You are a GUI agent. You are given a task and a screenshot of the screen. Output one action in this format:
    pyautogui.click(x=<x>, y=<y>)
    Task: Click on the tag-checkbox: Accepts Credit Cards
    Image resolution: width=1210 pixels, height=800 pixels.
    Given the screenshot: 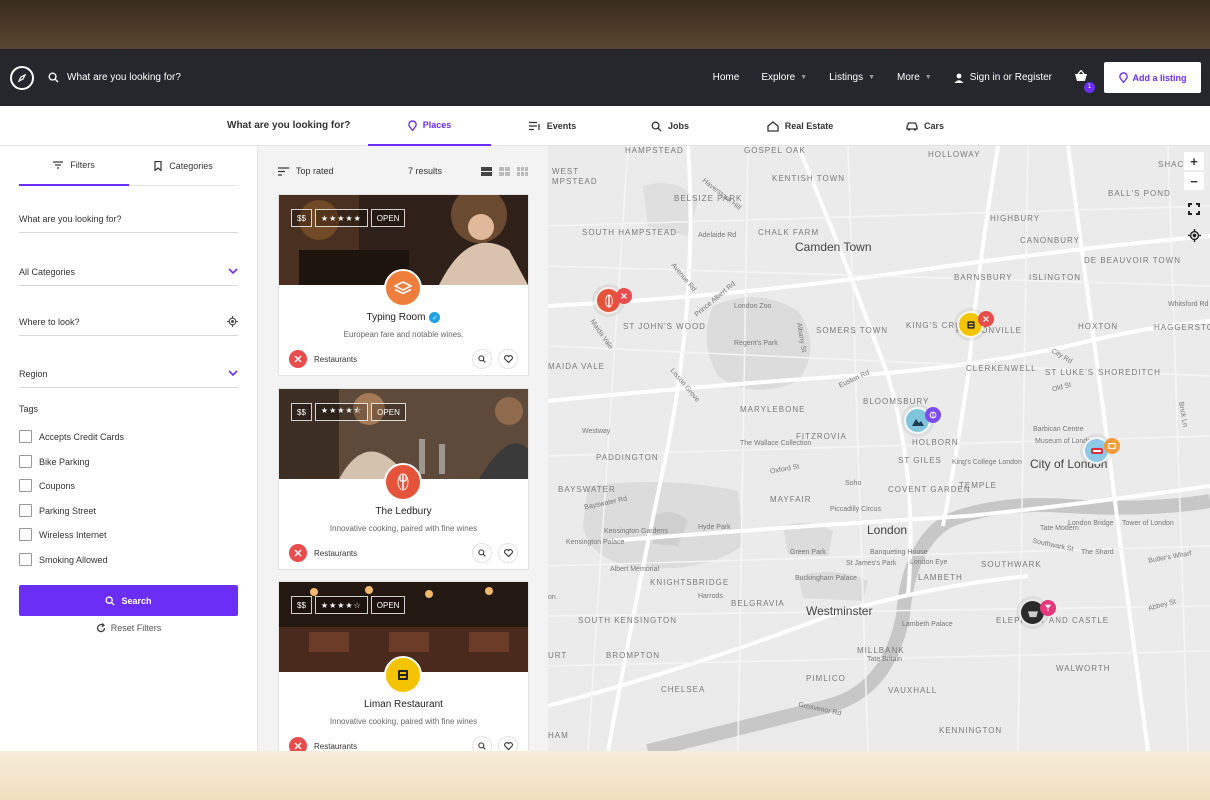 What is the action you would take?
    pyautogui.click(x=71, y=436)
    